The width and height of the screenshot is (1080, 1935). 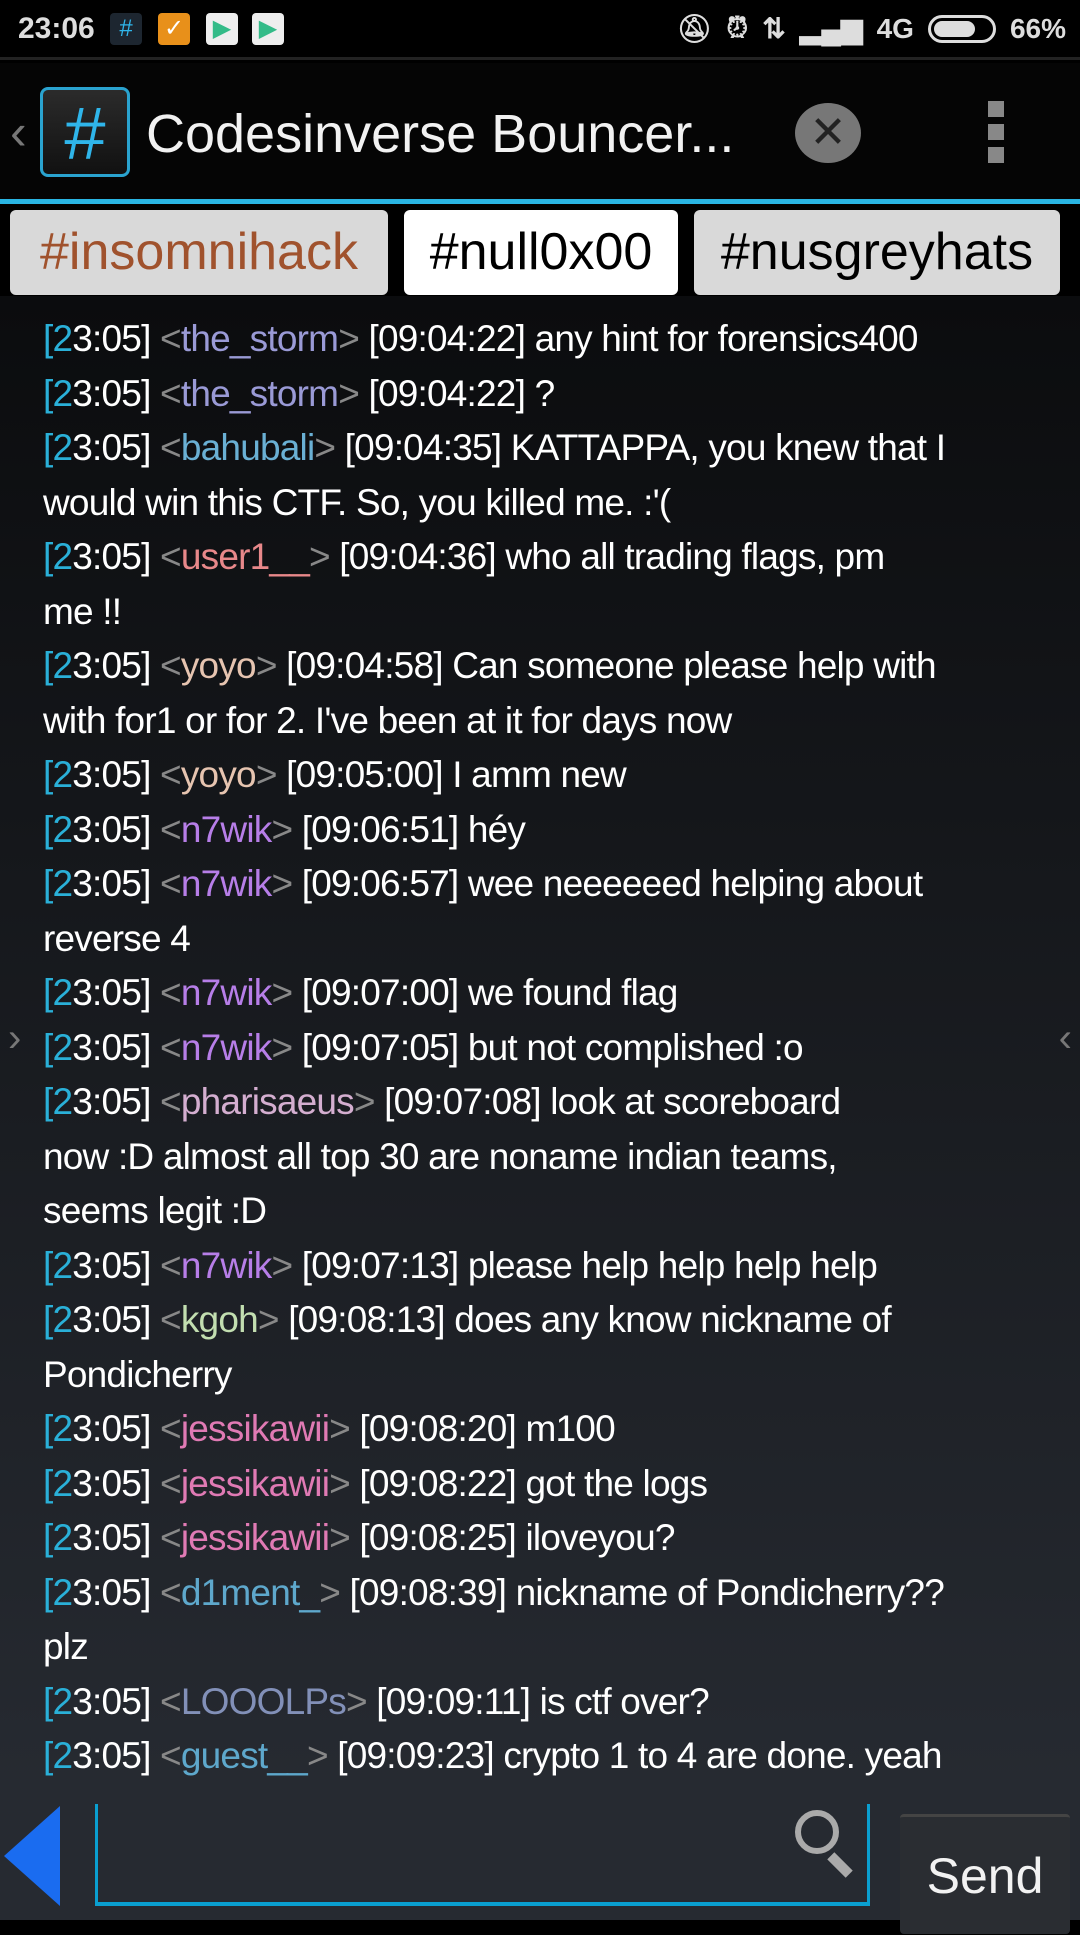 I want to click on tab-null0x00: #null0x00, so click(x=541, y=252).